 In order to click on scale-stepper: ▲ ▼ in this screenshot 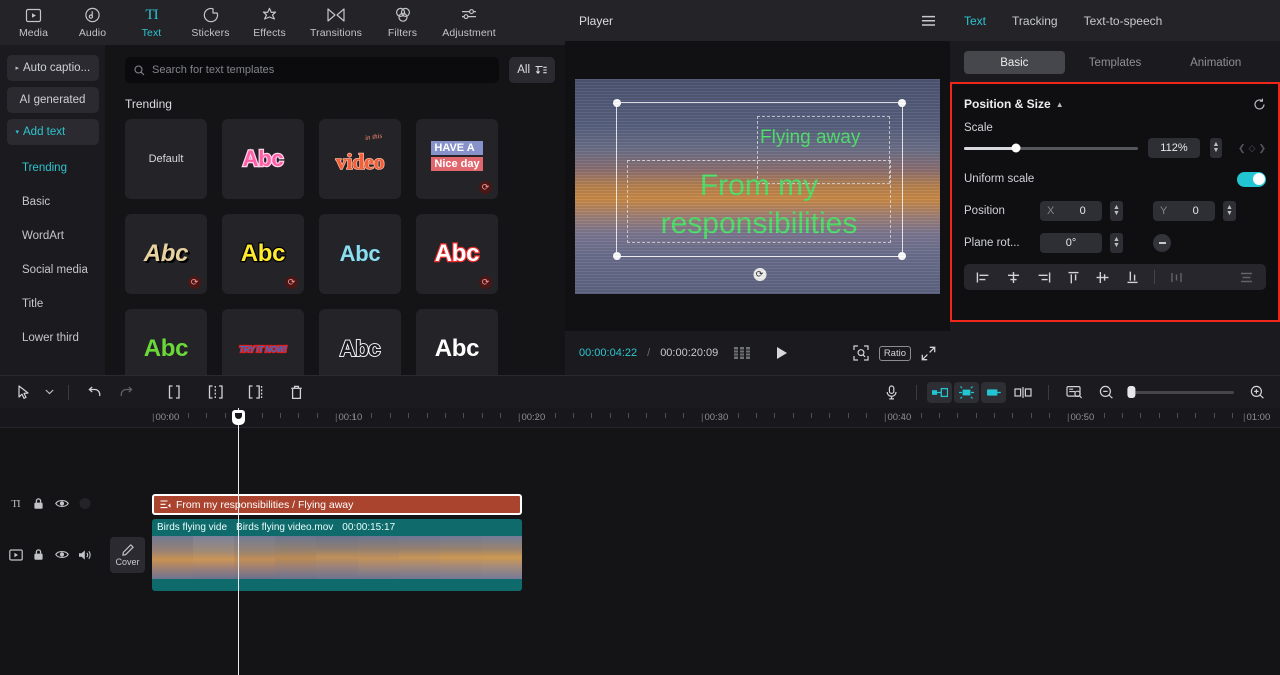, I will do `click(1215, 148)`.